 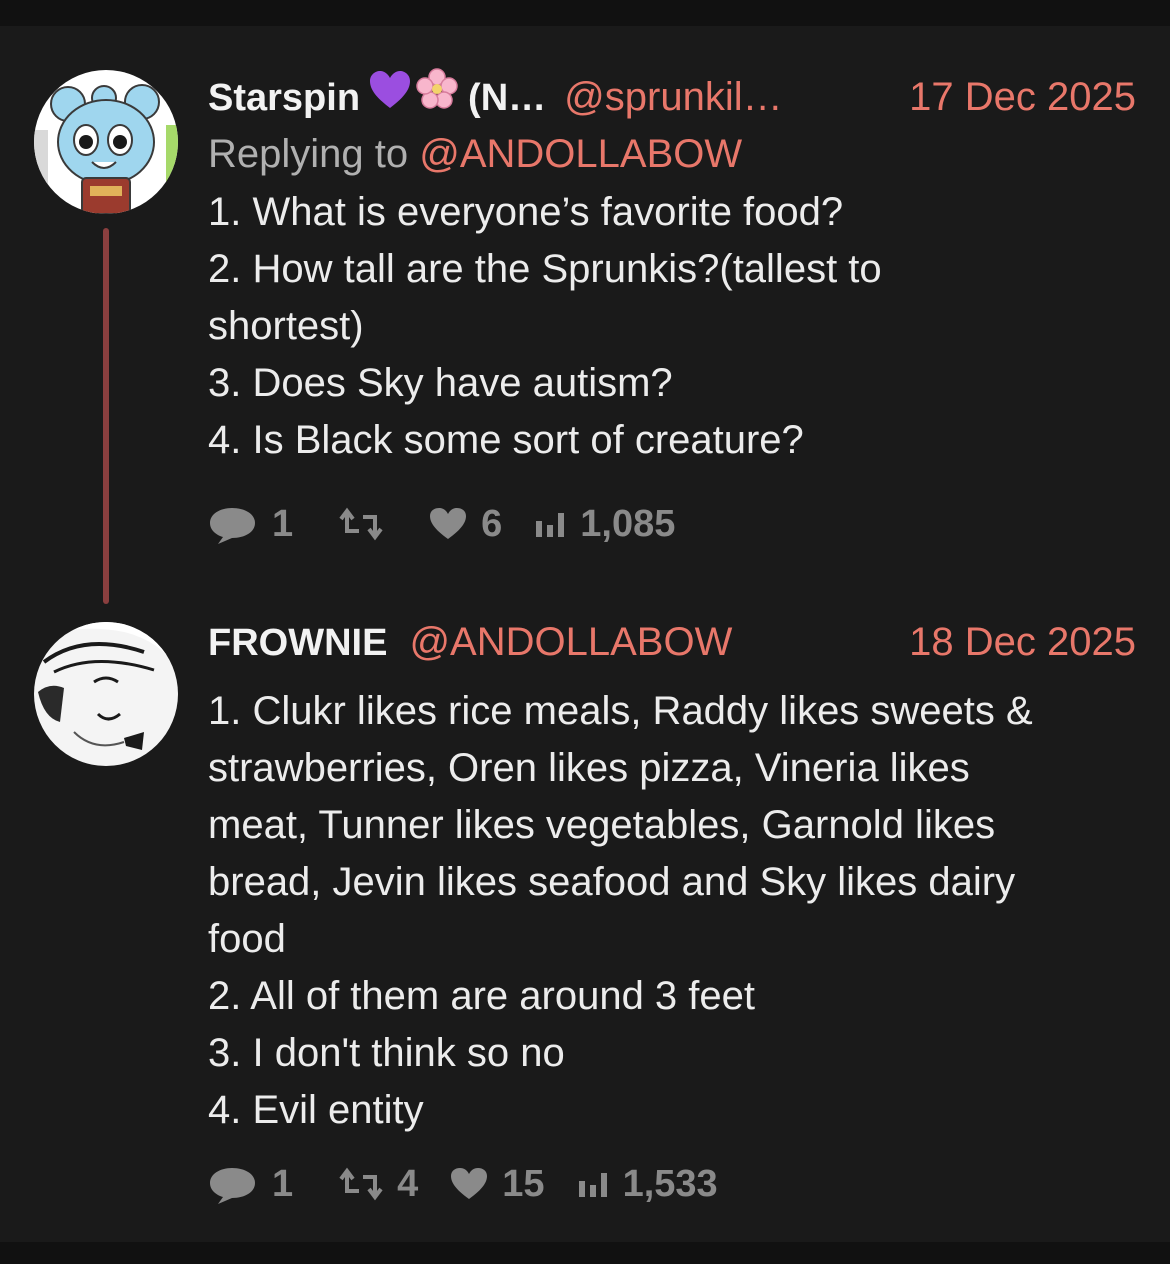 I want to click on avatar-frownie, so click(x=106, y=694).